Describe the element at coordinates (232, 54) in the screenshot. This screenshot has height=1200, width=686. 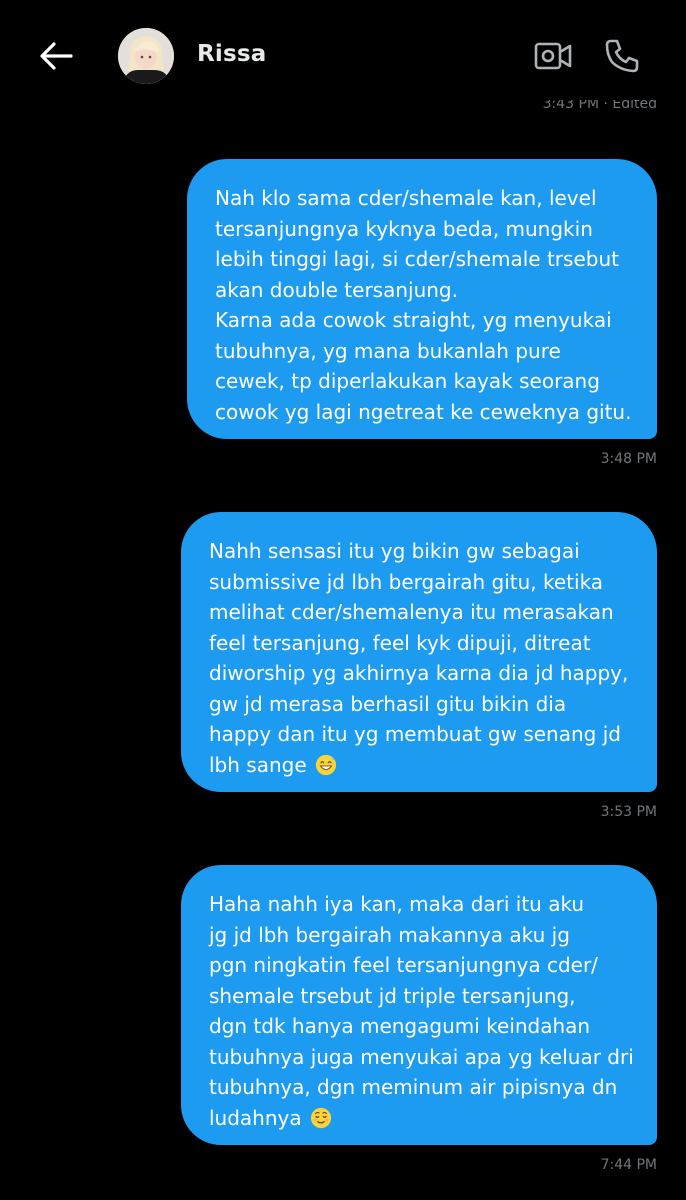
I see `contact-name: Rissa` at that location.